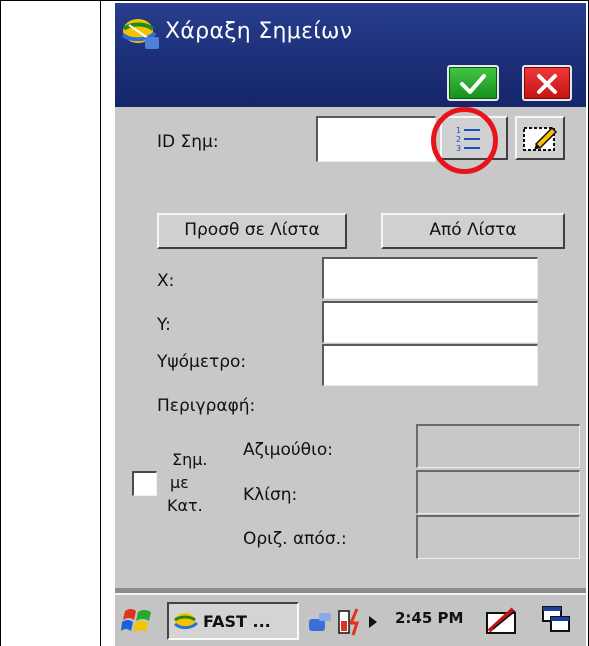 This screenshot has height=646, width=589. What do you see at coordinates (144, 483) in the screenshot?
I see `by-direction-checkbox` at bounding box center [144, 483].